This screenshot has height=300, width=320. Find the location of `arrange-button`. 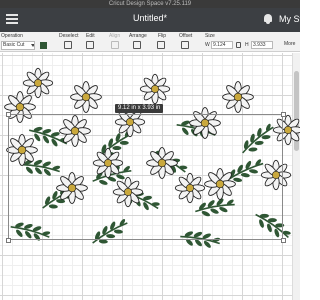

arrange-button is located at coordinates (137, 45).